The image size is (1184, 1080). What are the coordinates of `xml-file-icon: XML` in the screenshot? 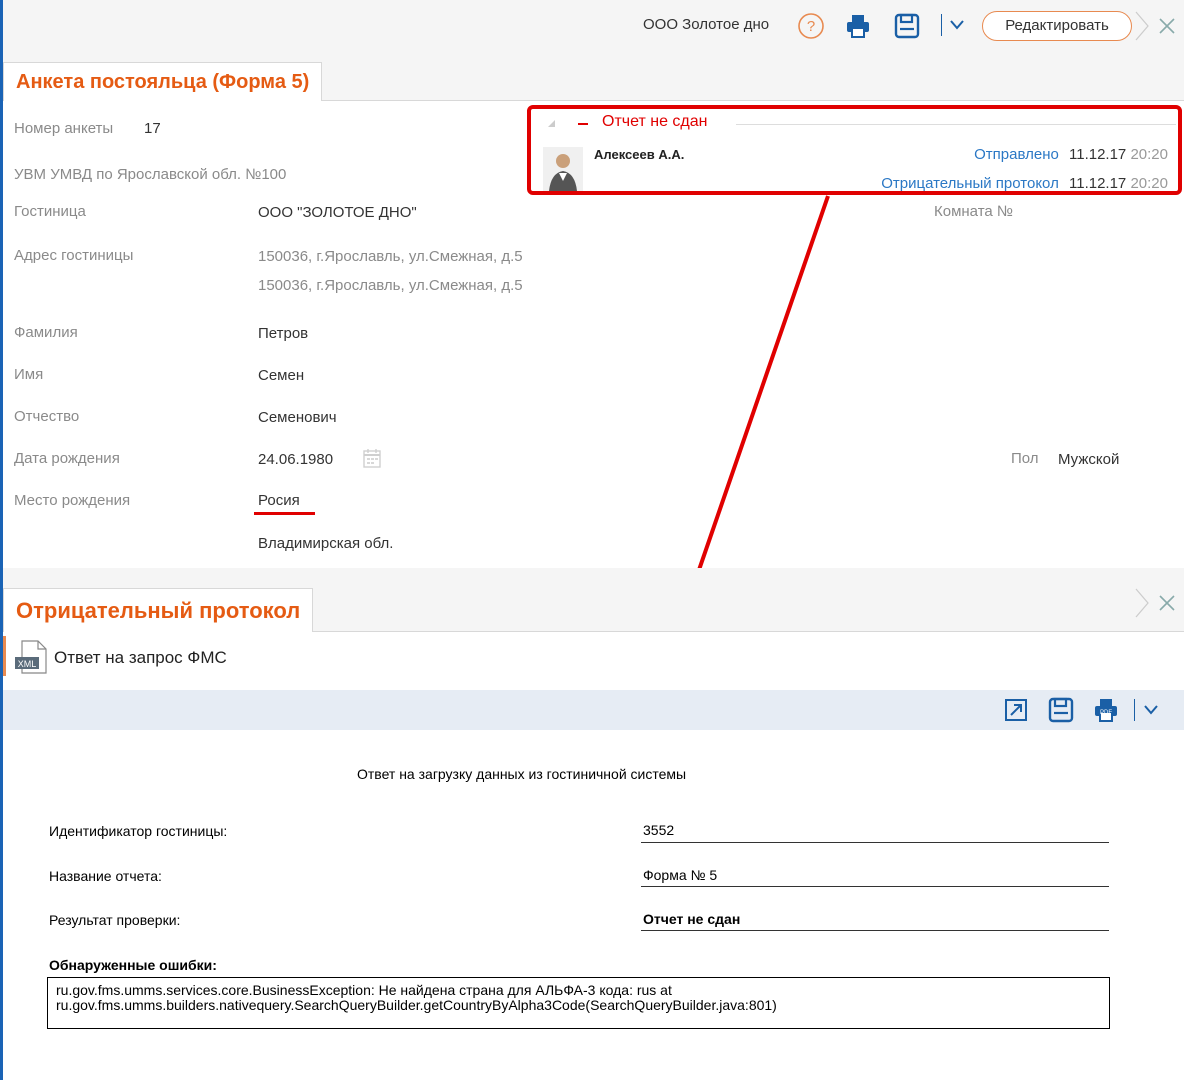 It's located at (31, 657).